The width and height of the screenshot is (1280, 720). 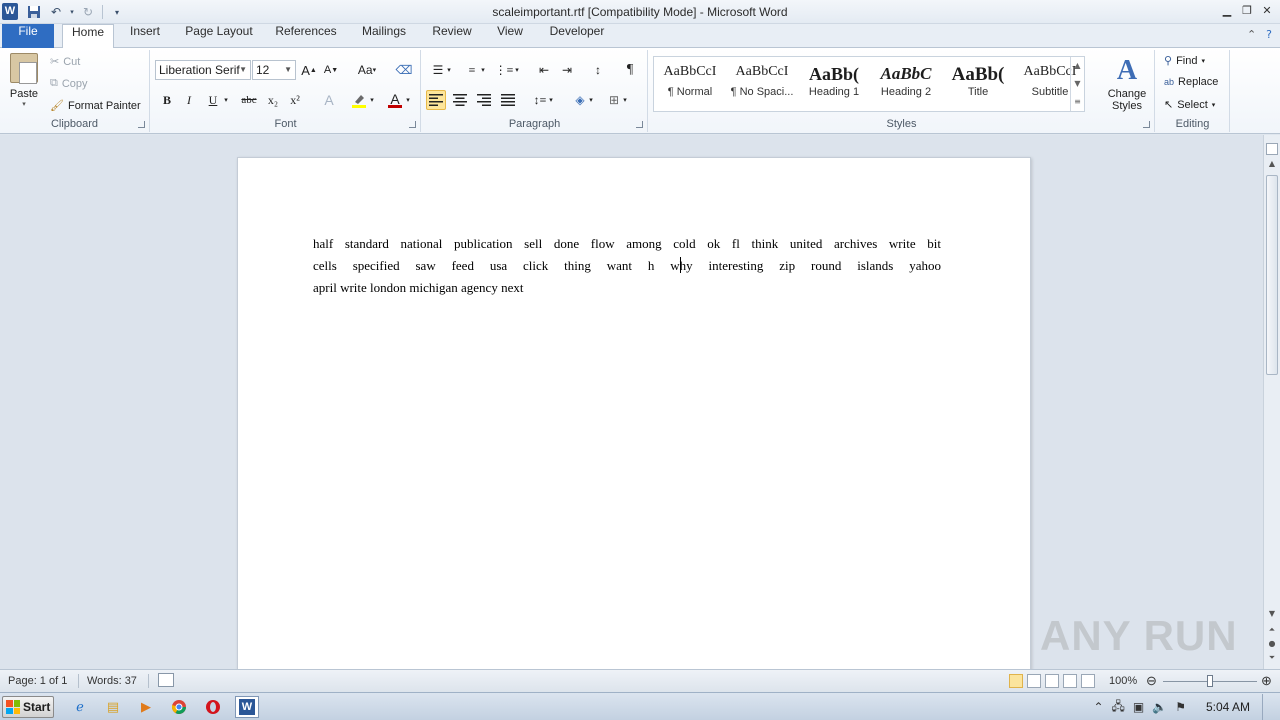 I want to click on numbering-dropdown-icon: ▾, so click(x=483, y=70).